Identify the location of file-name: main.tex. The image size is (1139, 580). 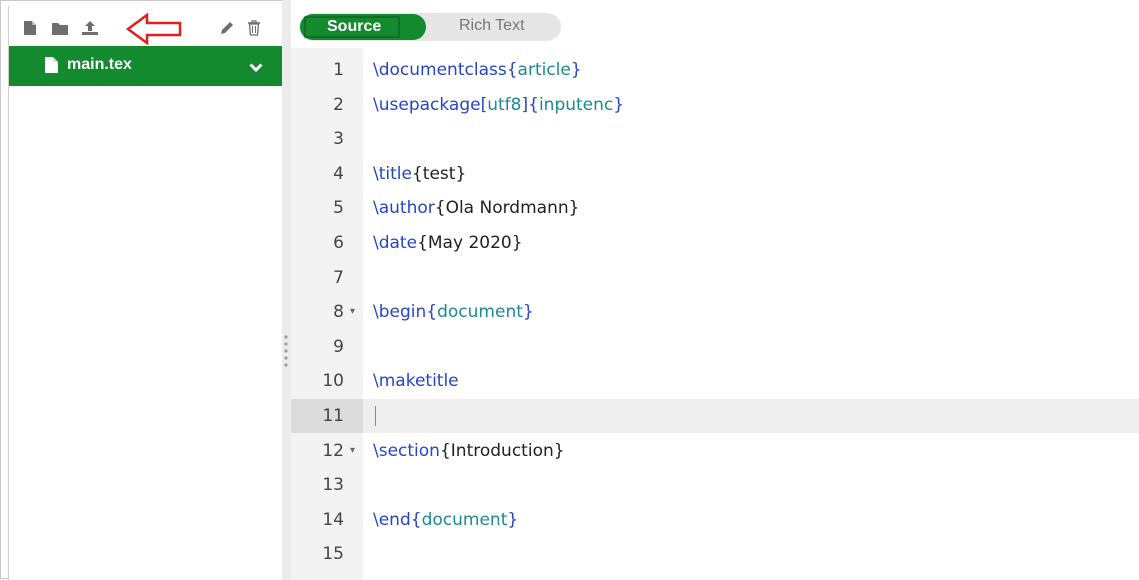
(99, 64).